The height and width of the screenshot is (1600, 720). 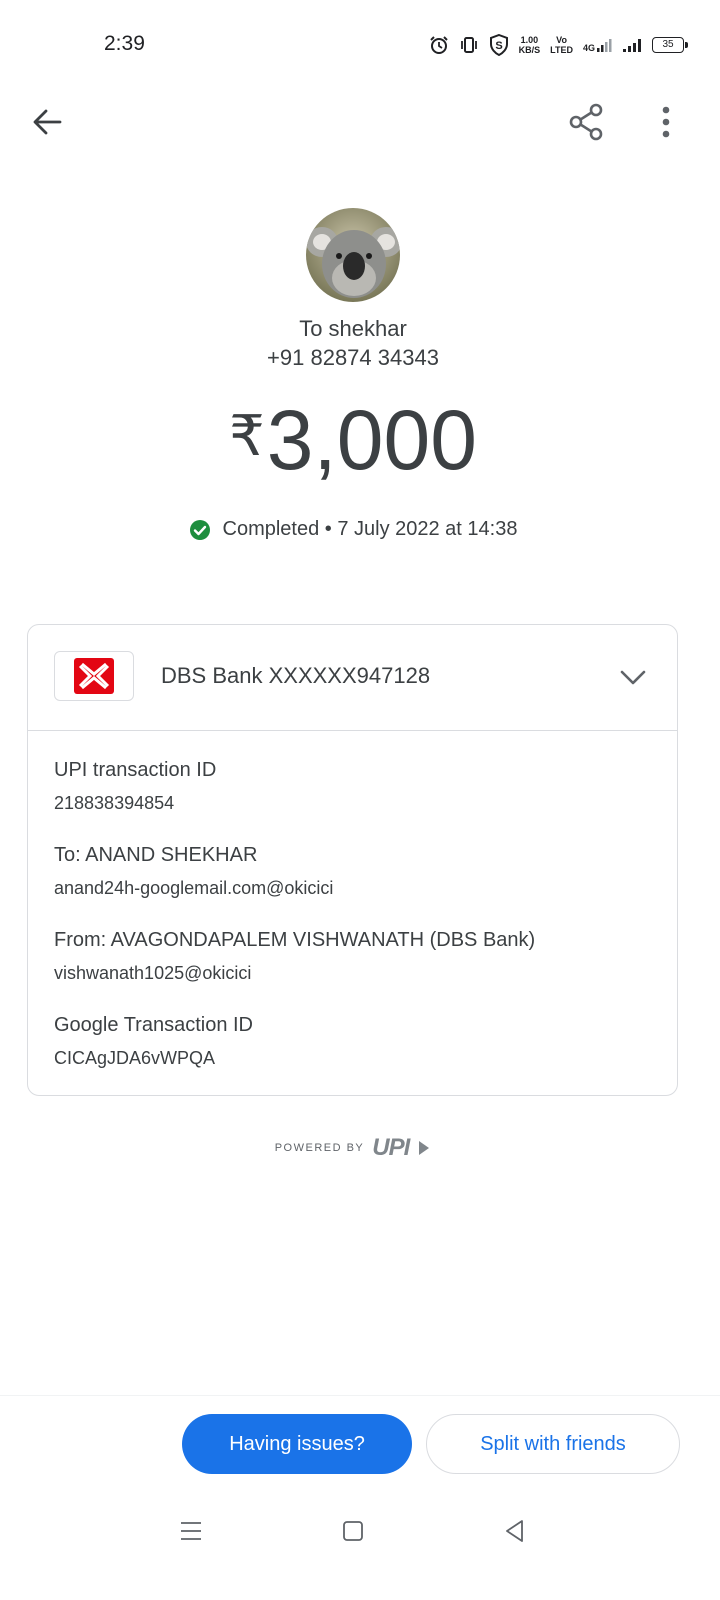 I want to click on amount: ₹3,000, so click(x=353, y=440).